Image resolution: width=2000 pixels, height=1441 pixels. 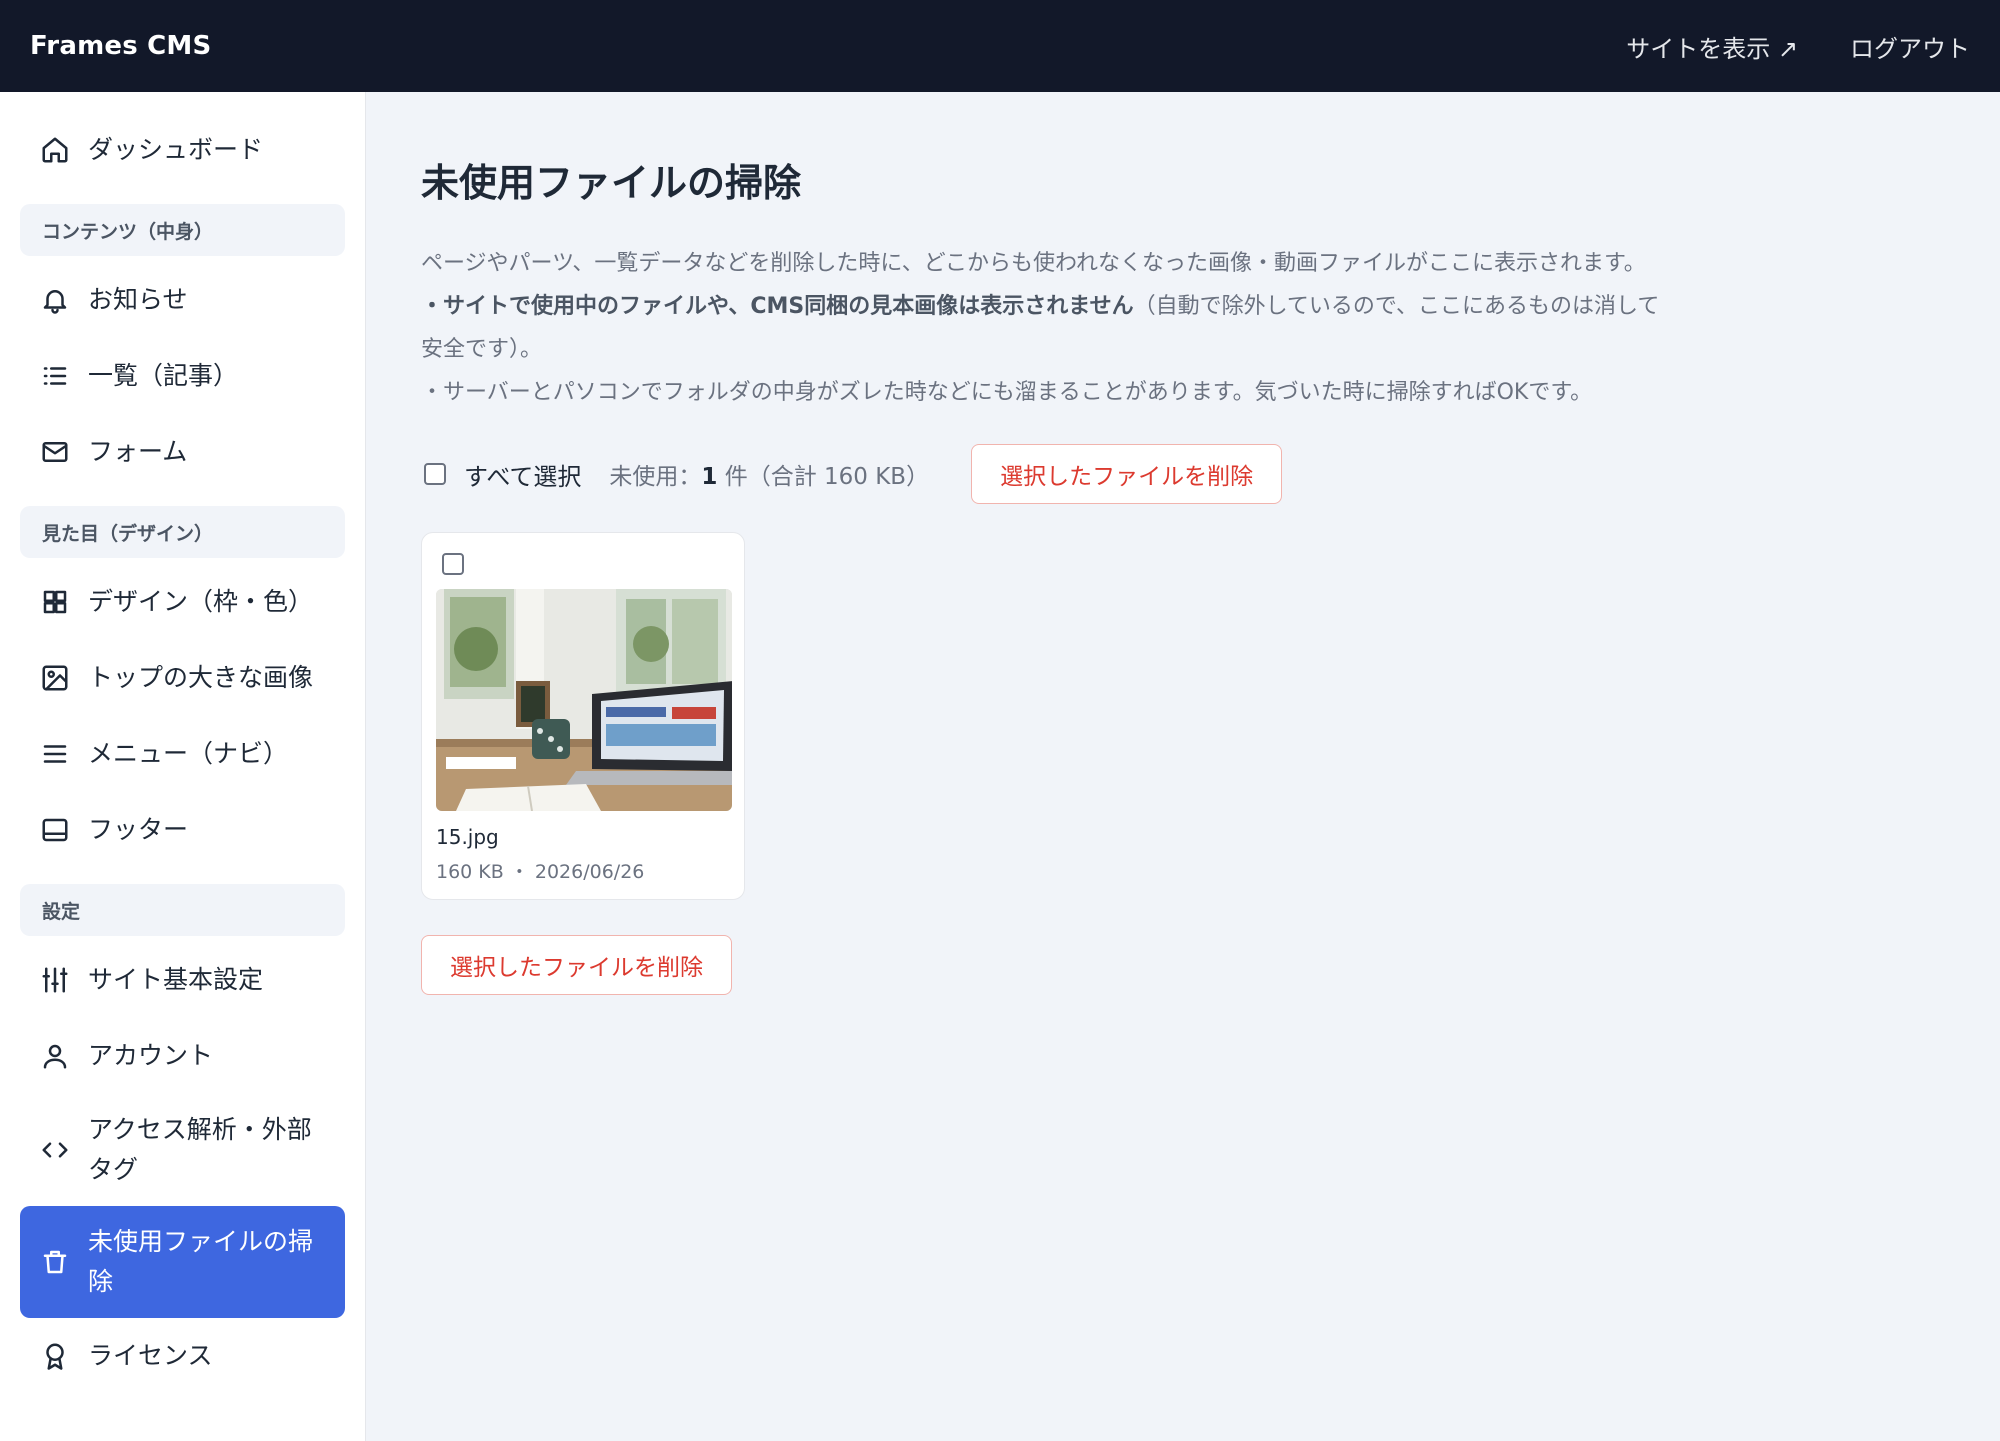 What do you see at coordinates (138, 829) in the screenshot?
I see `sidebar-item-label: フッター` at bounding box center [138, 829].